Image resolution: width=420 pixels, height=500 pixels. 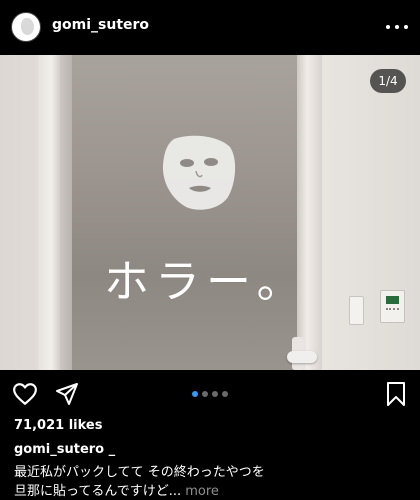 I want to click on control-panel, so click(x=392, y=306).